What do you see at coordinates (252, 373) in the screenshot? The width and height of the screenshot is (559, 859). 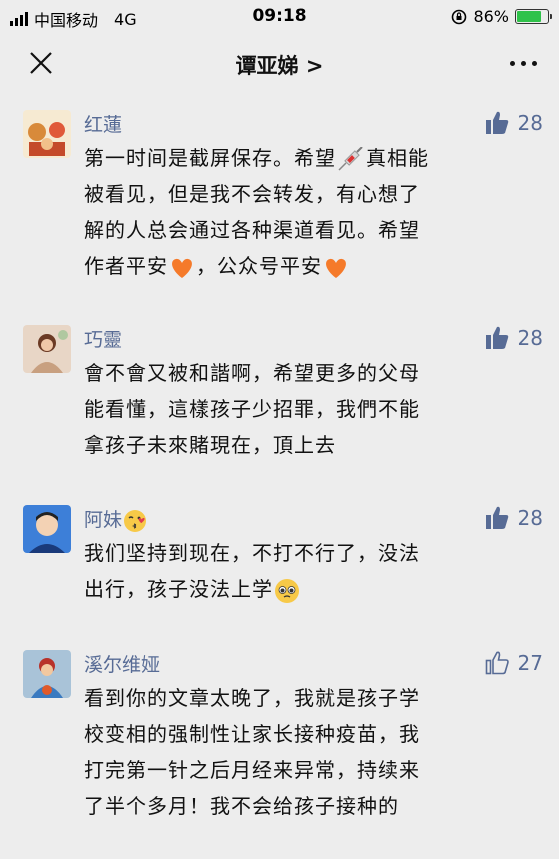 I see `comment-line: 會不會又被和諧啊，希望更多的父母` at bounding box center [252, 373].